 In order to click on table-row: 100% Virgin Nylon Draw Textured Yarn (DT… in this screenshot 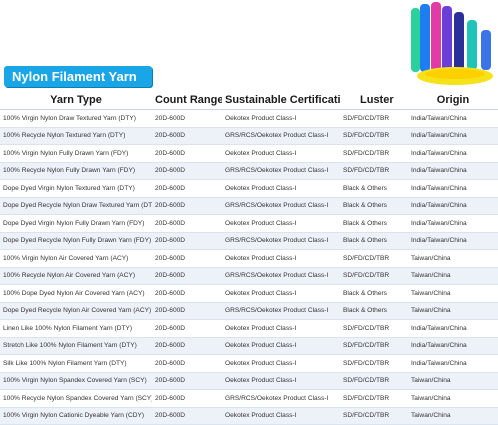, I will do `click(249, 118)`.